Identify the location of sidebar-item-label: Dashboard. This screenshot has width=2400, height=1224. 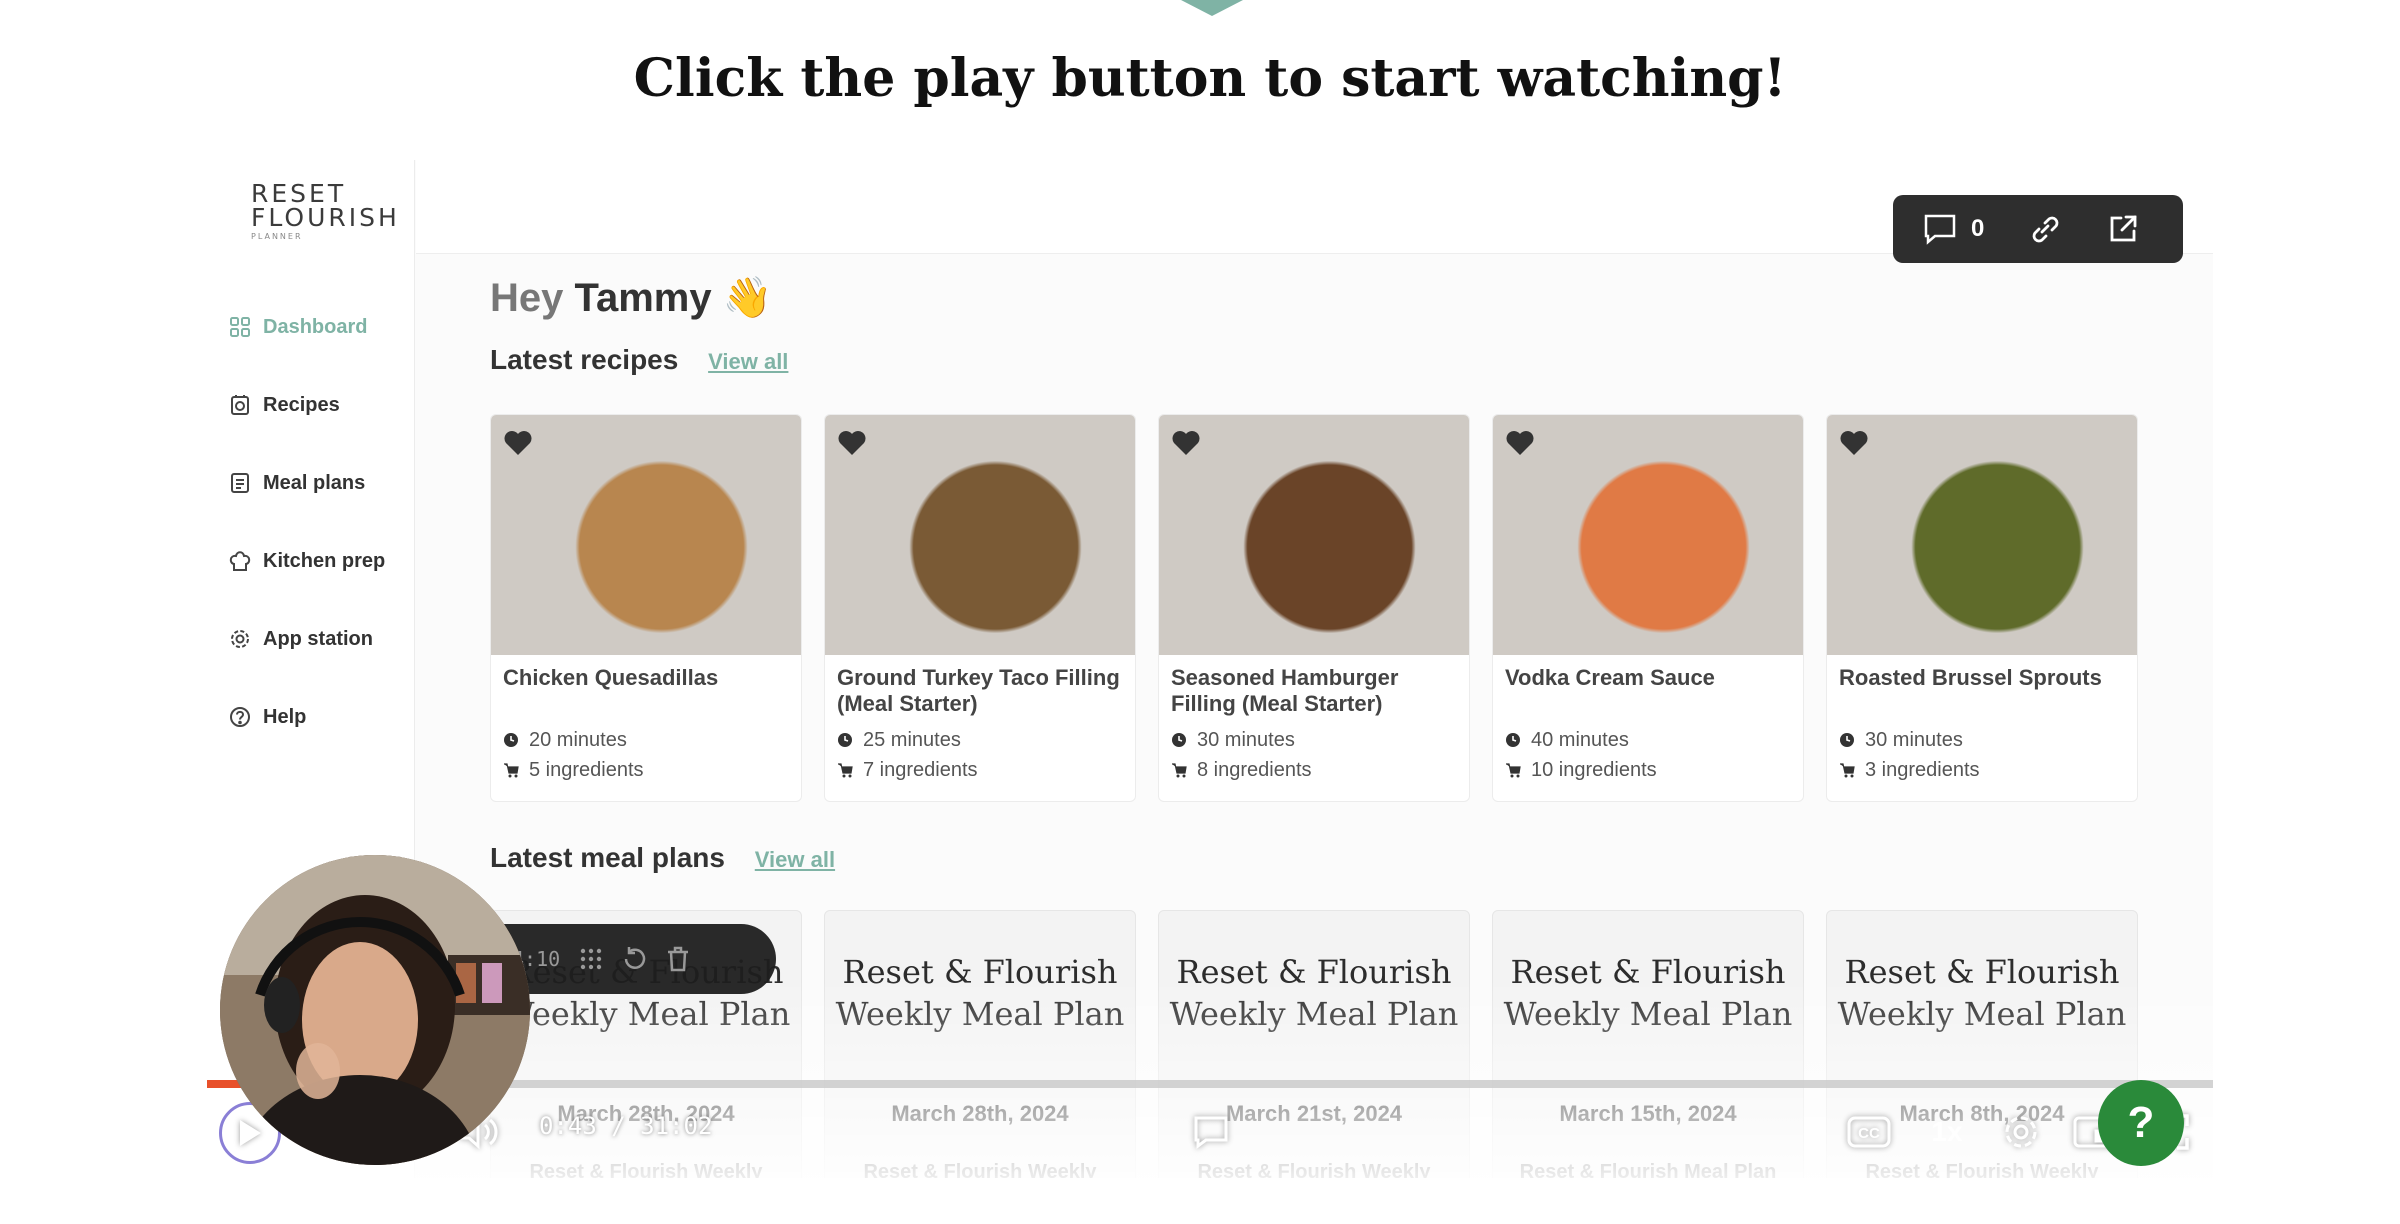
(315, 326).